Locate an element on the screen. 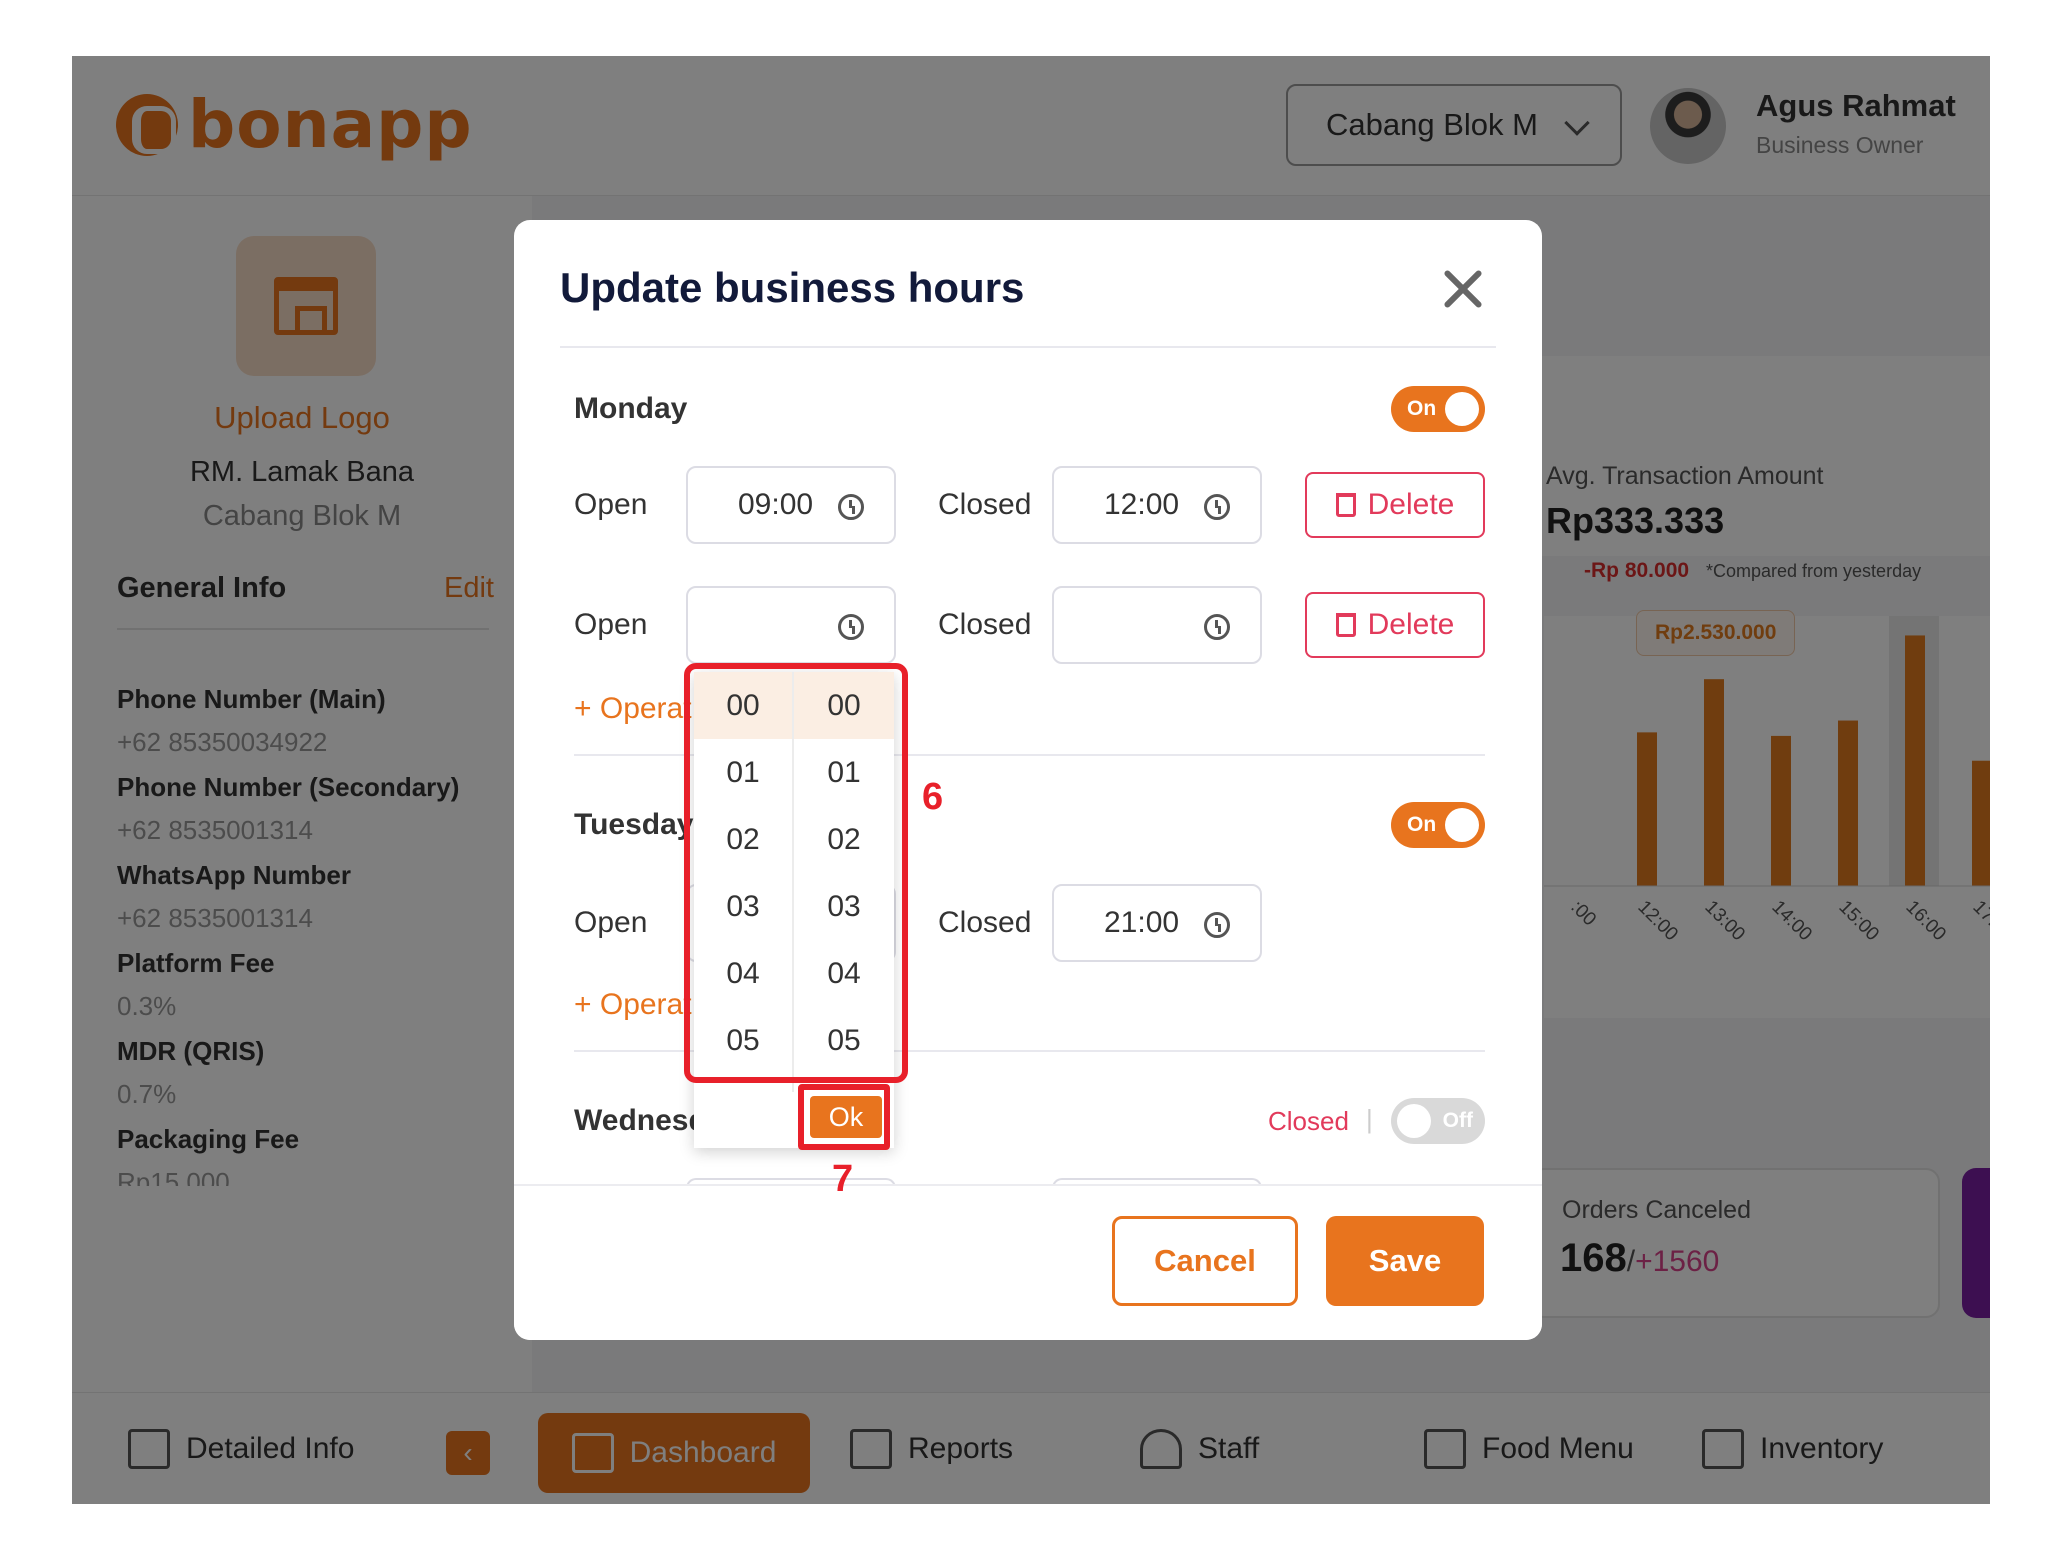 Image resolution: width=2048 pixels, height=1550 pixels. annotation-step-number: 7 is located at coordinates (843, 1179).